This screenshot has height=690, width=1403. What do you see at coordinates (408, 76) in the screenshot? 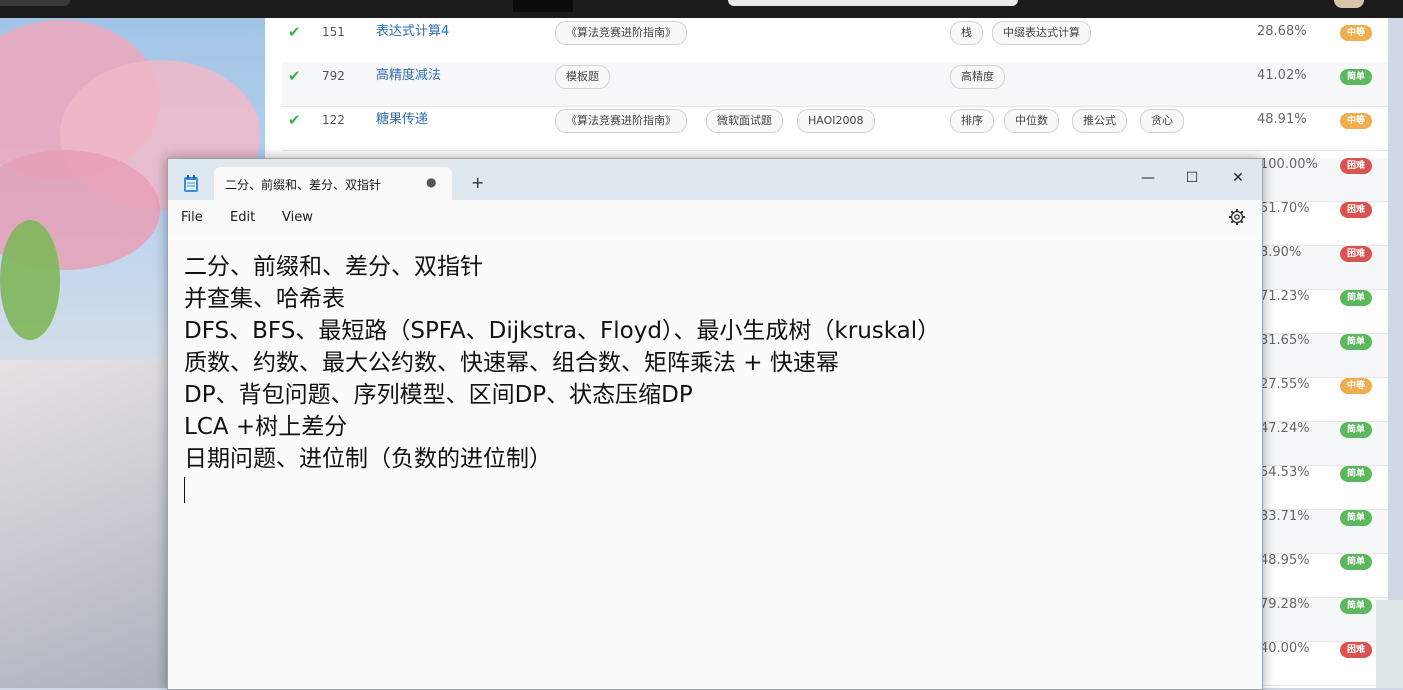
I see `problem-title-link: 高精度减法` at bounding box center [408, 76].